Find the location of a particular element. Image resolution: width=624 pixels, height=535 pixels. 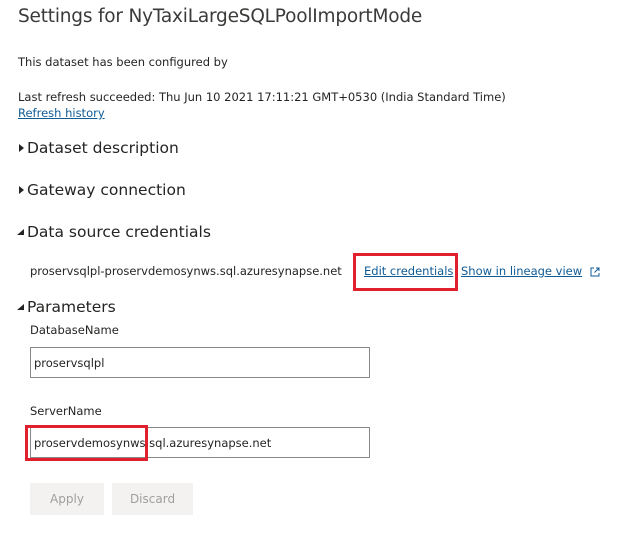

section-label: Data source credentials is located at coordinates (119, 232).